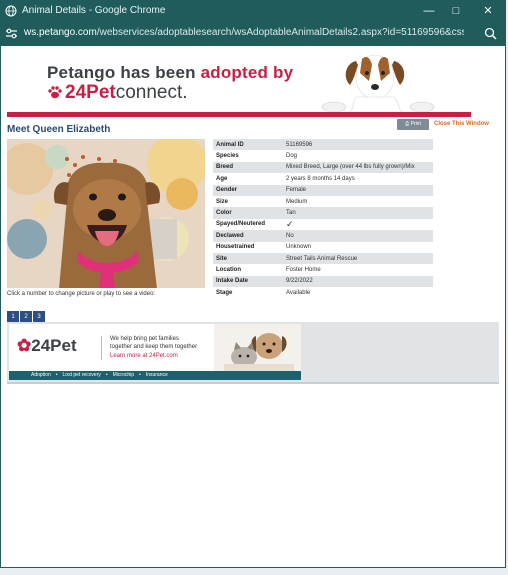 This screenshot has width=508, height=575. I want to click on promo-line-1: We help bring pet families, so click(144, 339).